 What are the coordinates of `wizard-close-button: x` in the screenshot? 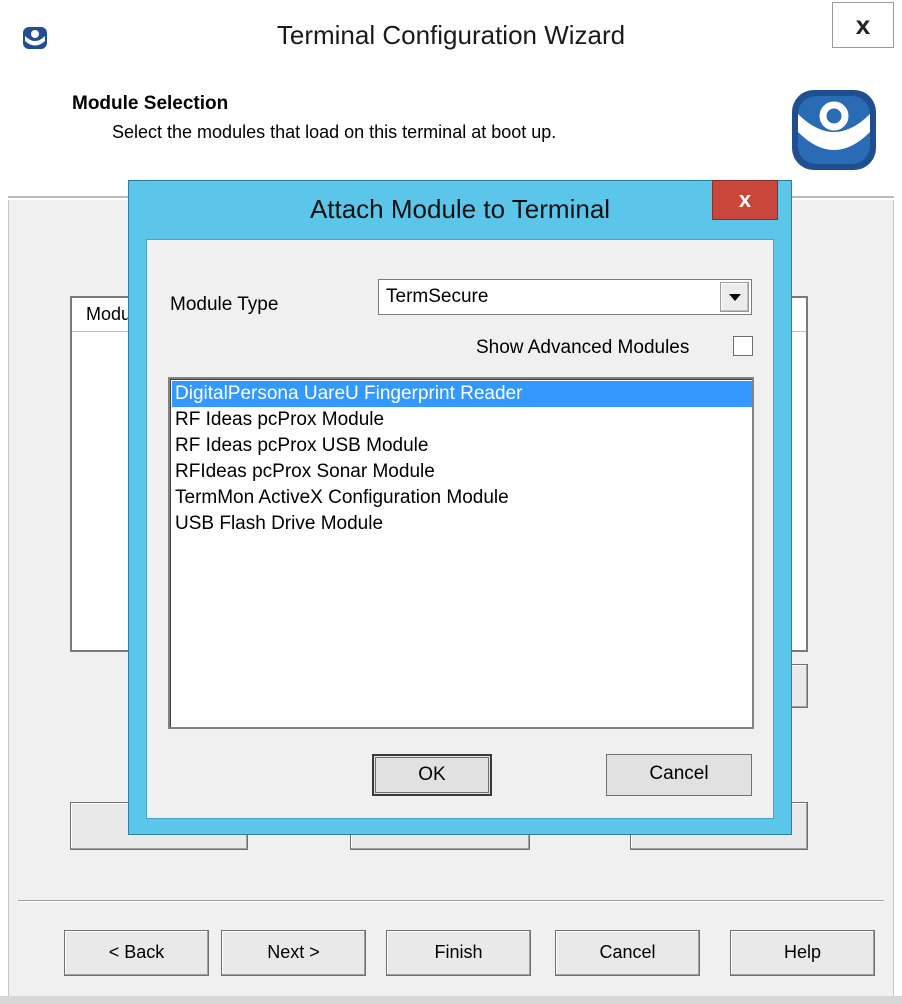 It's located at (863, 25).